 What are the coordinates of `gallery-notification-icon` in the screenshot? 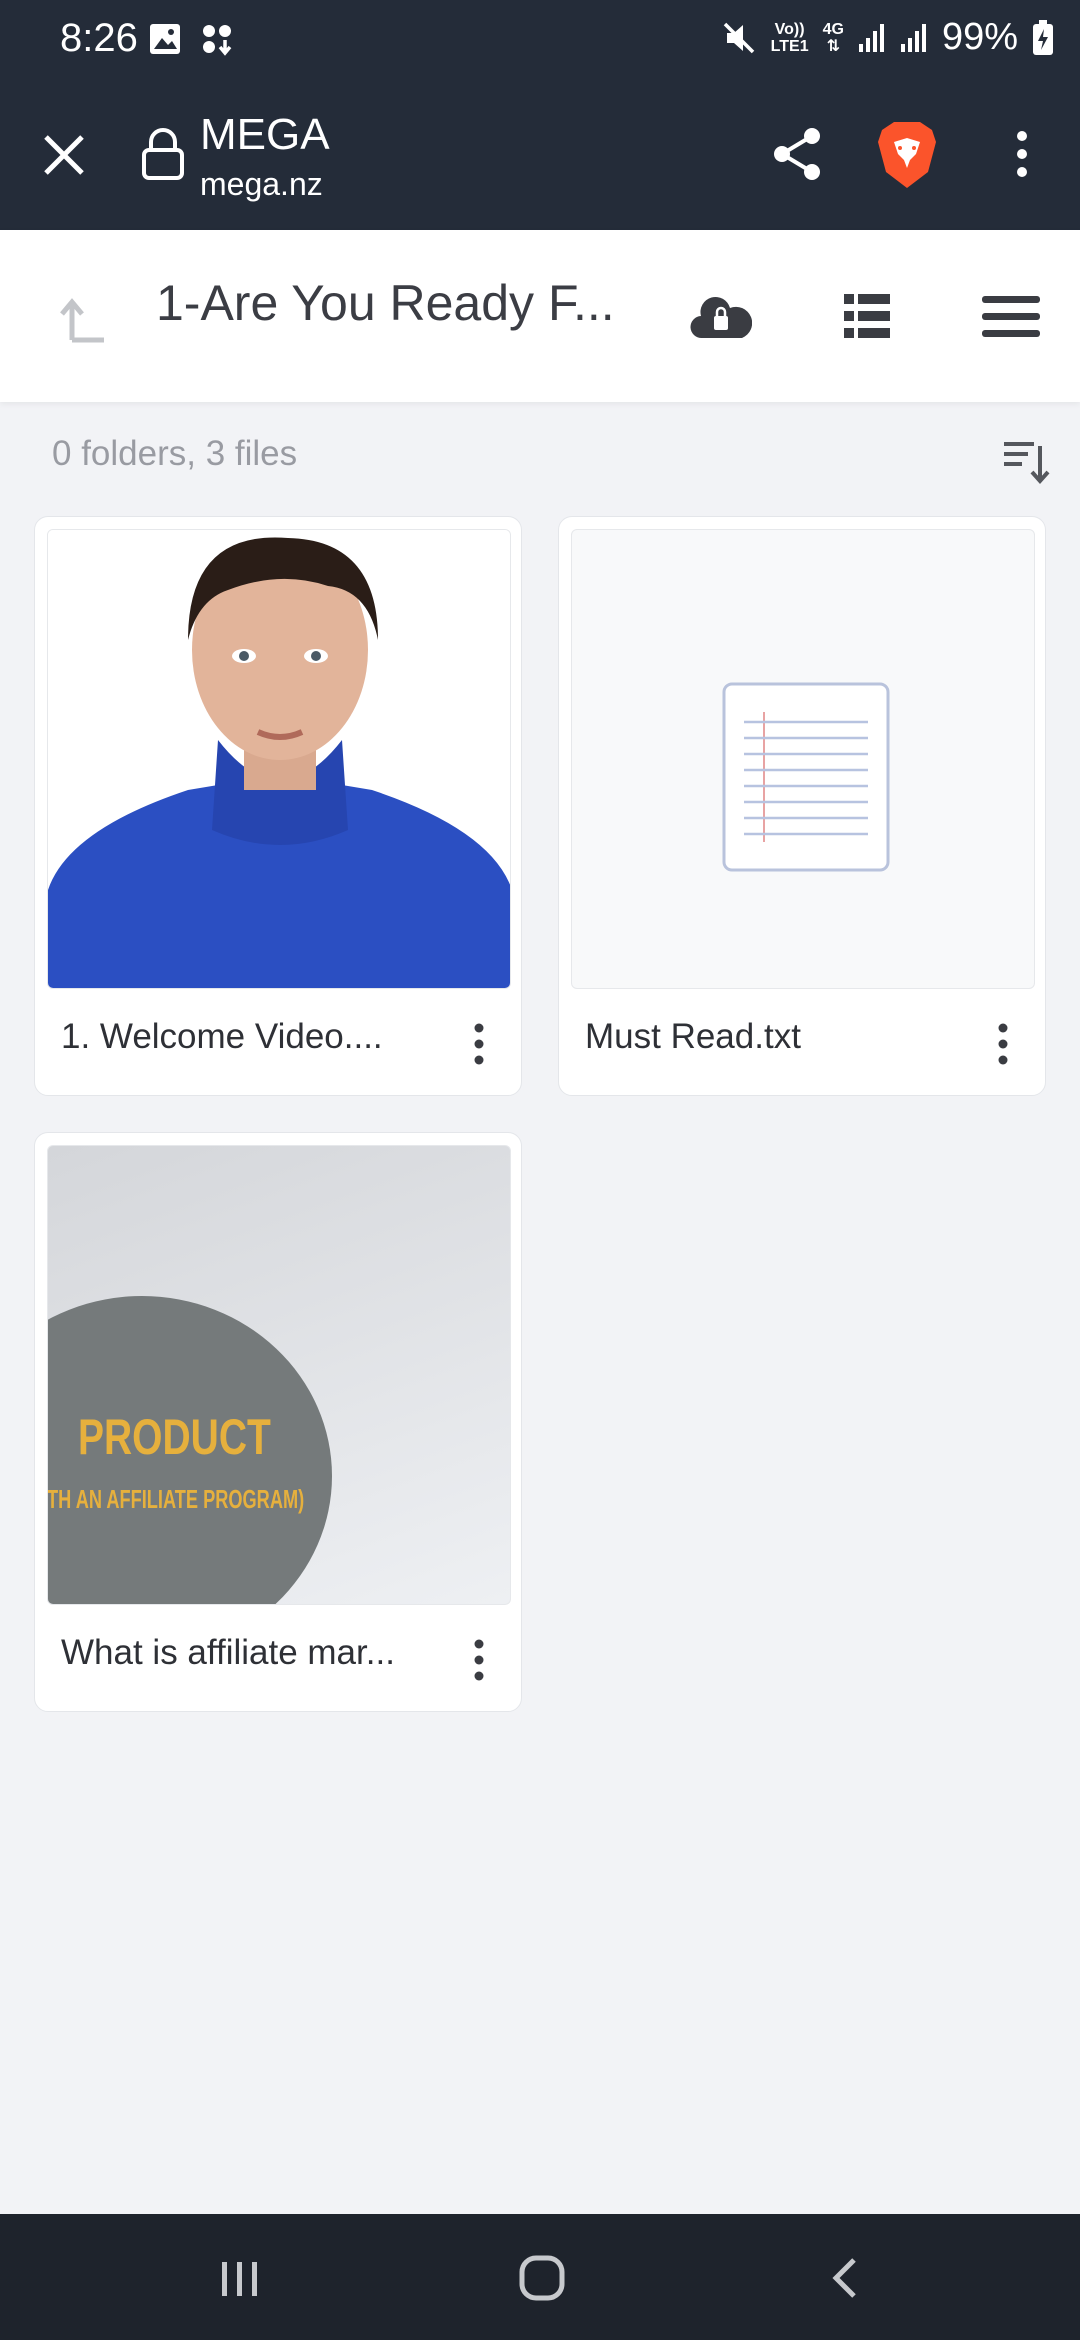 It's located at (165, 39).